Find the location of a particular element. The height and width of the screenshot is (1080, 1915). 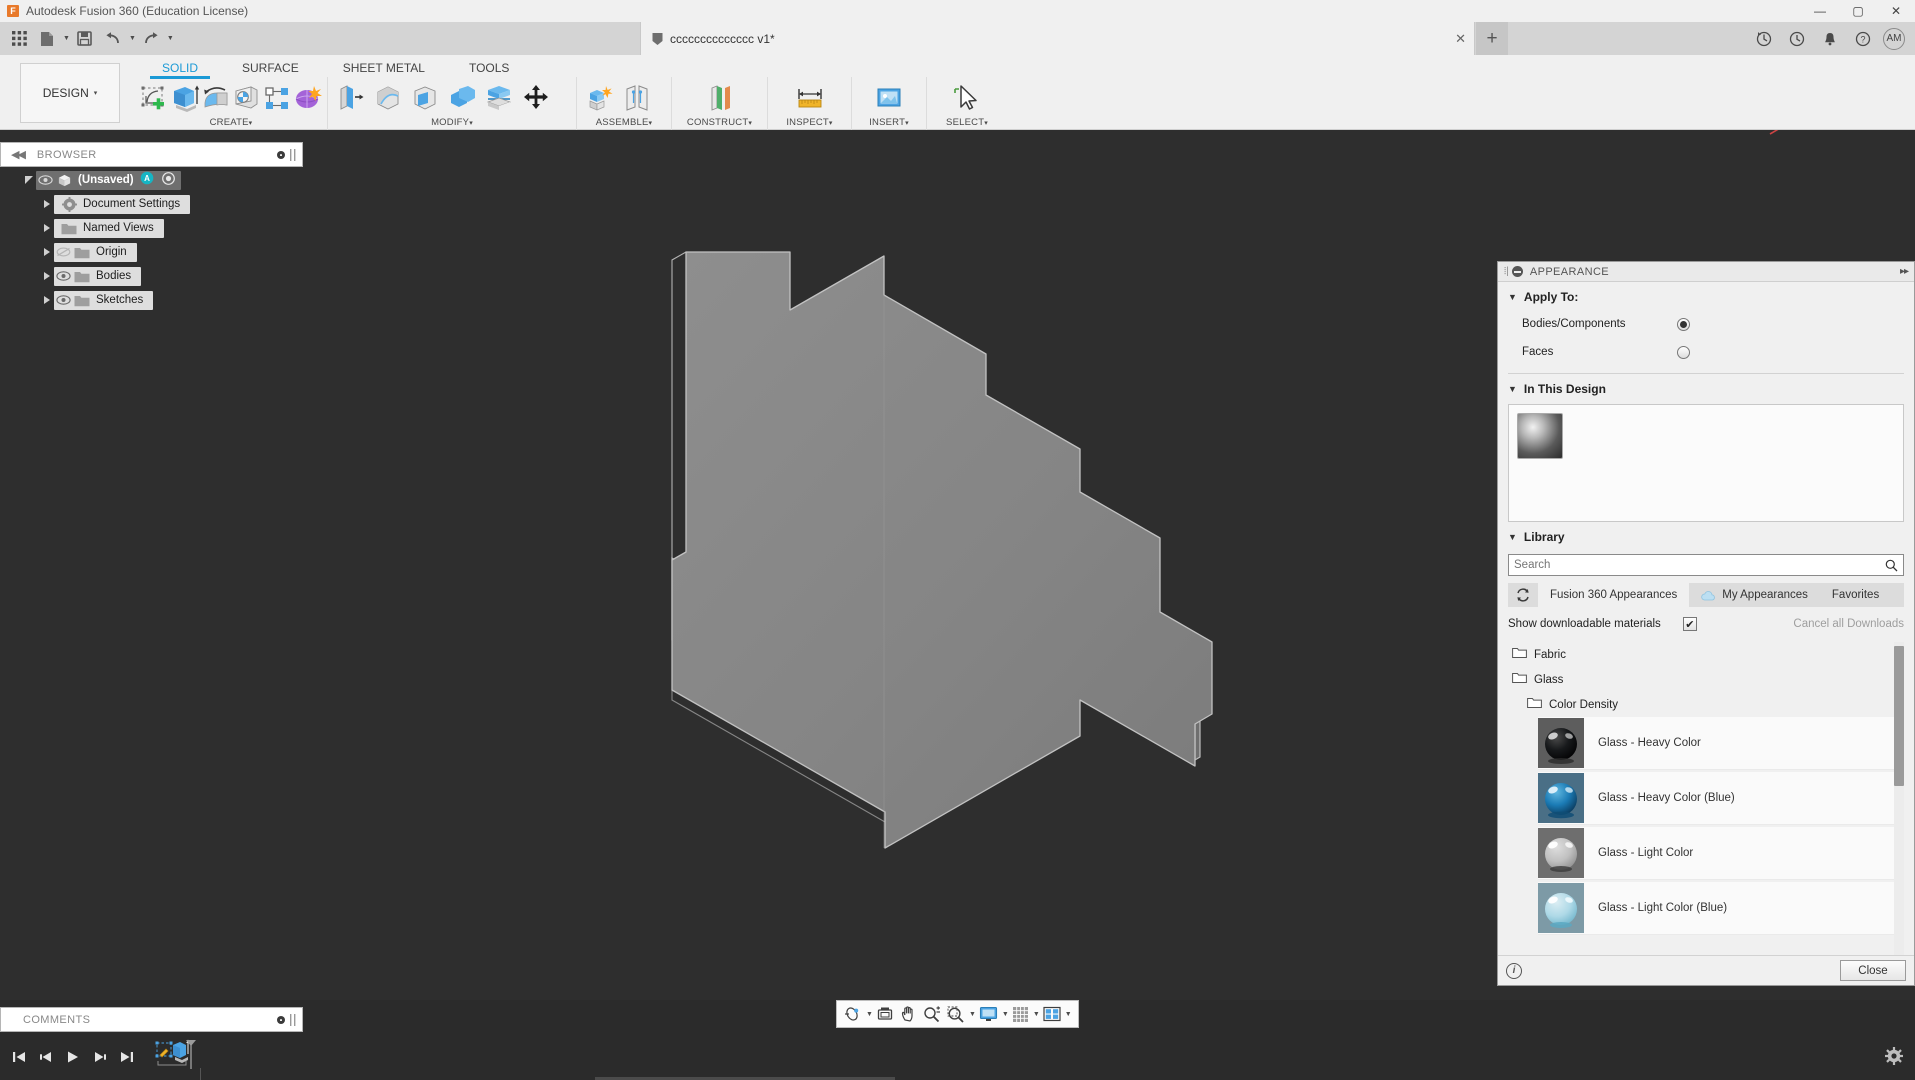

in-this-design-section-header: ▼ In This Design is located at coordinates (1706, 388).